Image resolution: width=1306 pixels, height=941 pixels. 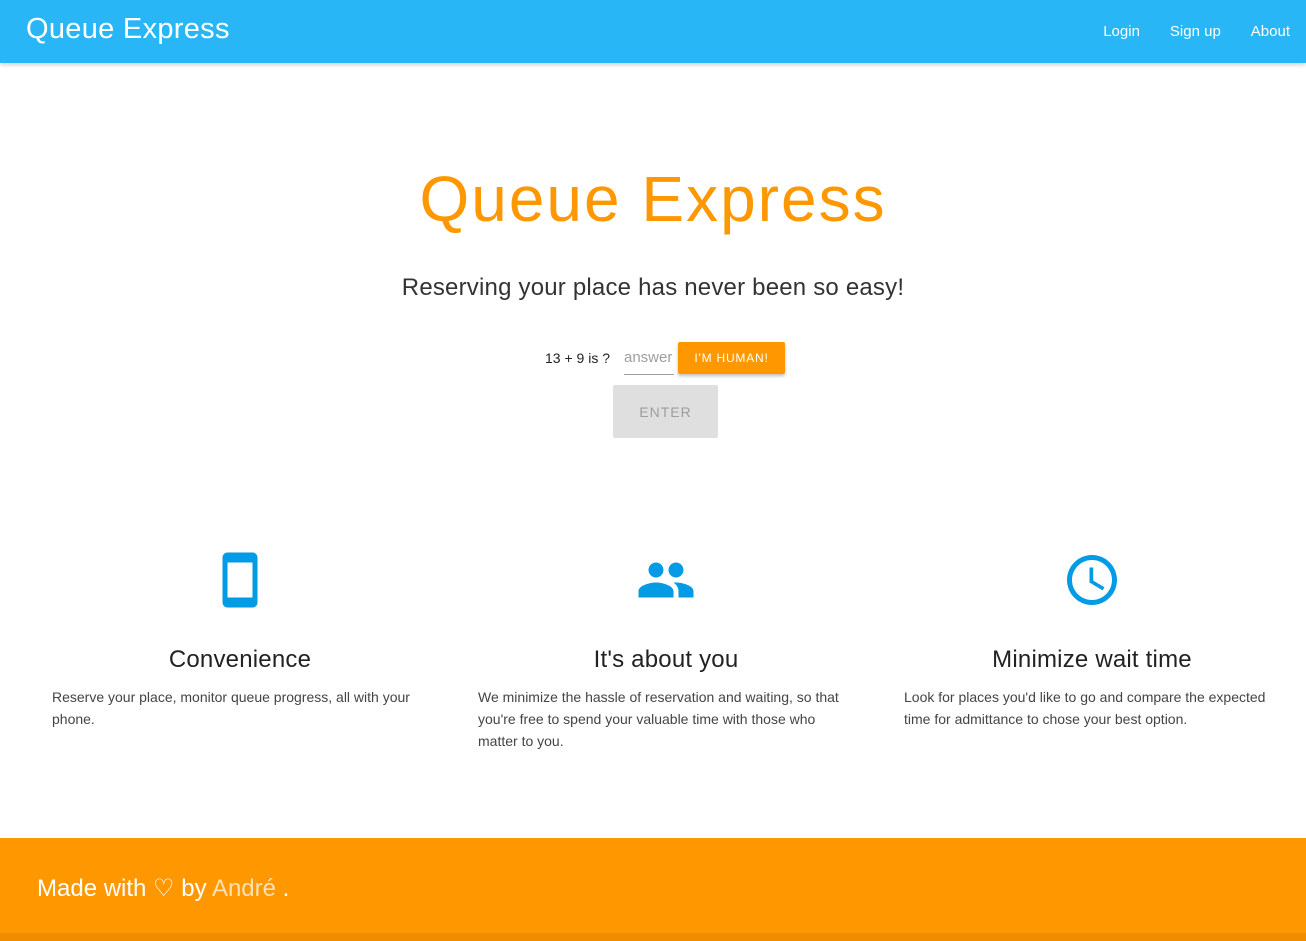 I want to click on nav-about-link: About, so click(x=1270, y=31).